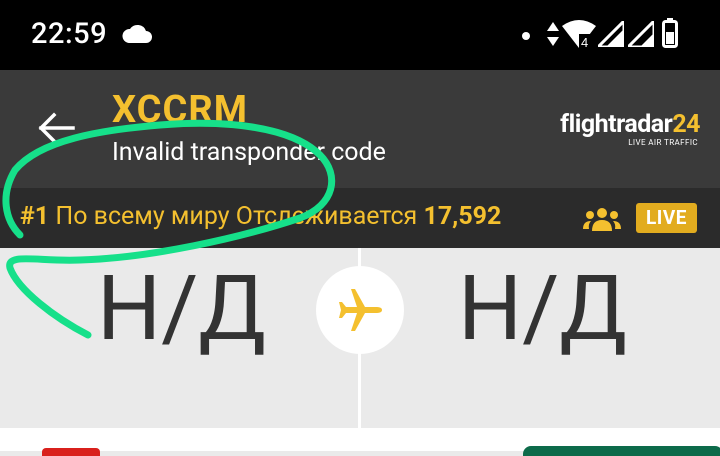  Describe the element at coordinates (137, 33) in the screenshot. I see `cloud-icon` at that location.